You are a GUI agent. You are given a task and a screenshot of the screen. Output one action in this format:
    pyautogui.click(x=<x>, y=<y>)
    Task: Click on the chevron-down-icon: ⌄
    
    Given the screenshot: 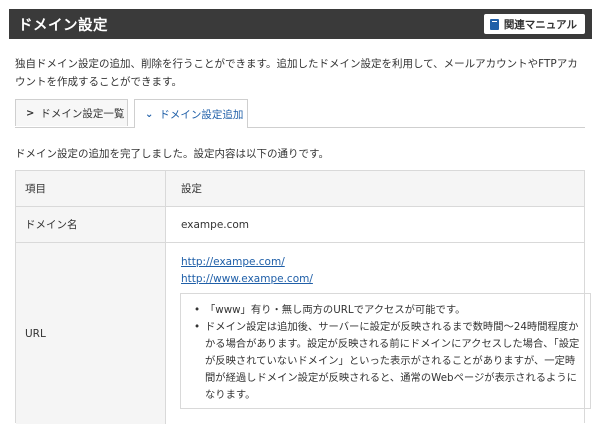 What is the action you would take?
    pyautogui.click(x=149, y=114)
    